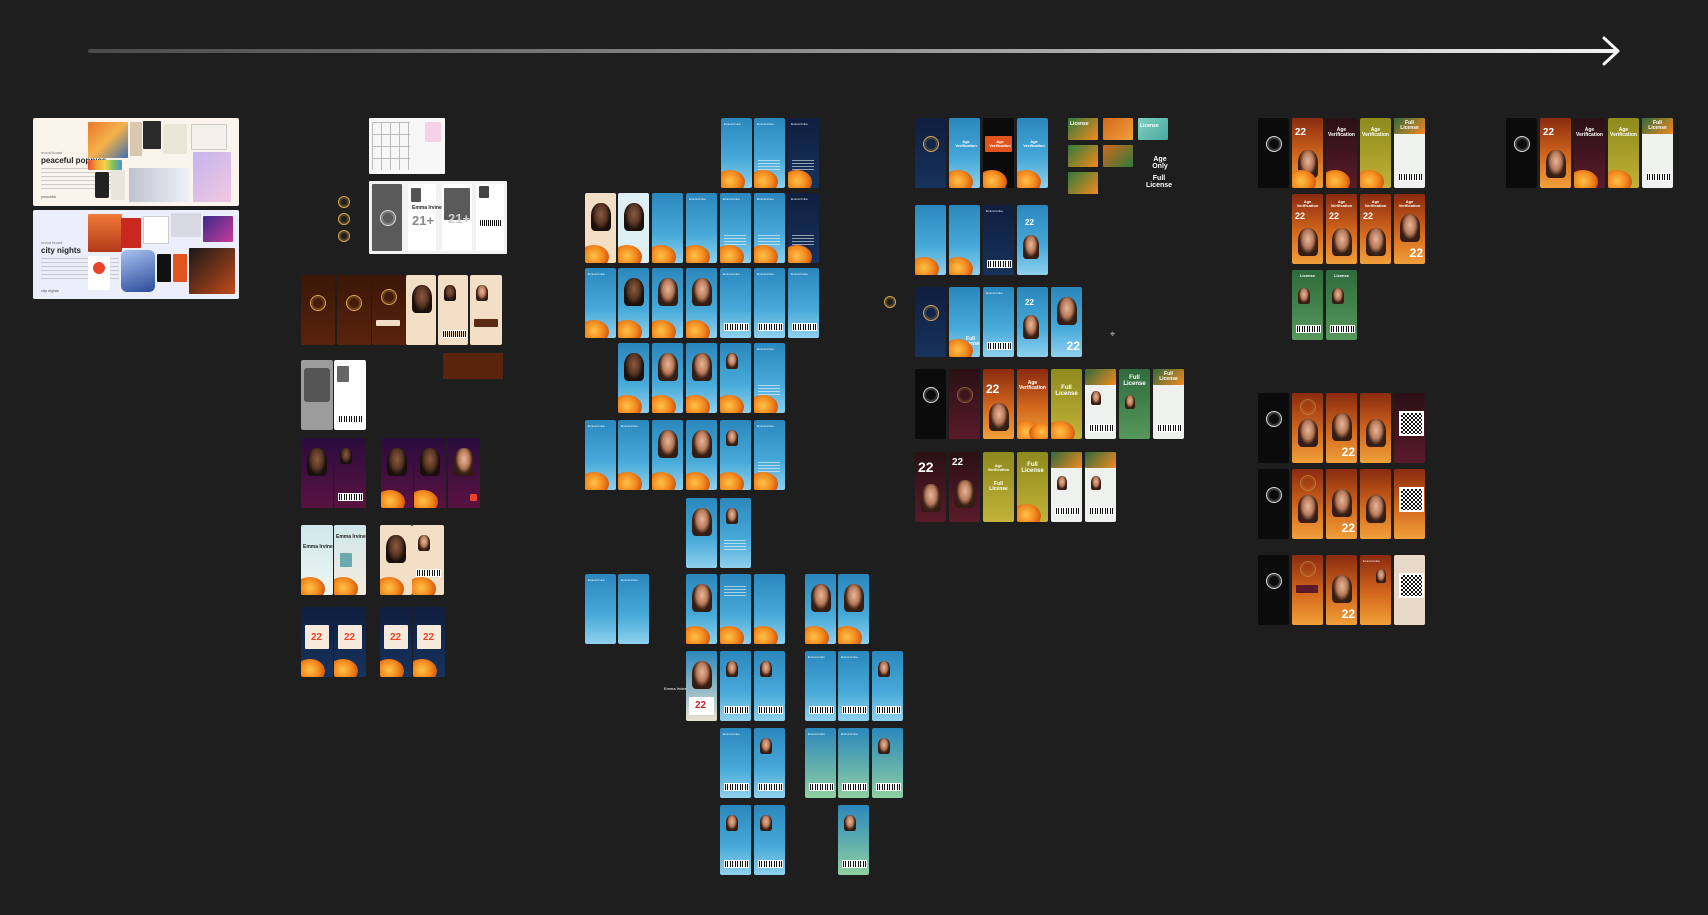 Image resolution: width=1708 pixels, height=915 pixels. I want to click on screen-green-id: License, so click(1341, 305).